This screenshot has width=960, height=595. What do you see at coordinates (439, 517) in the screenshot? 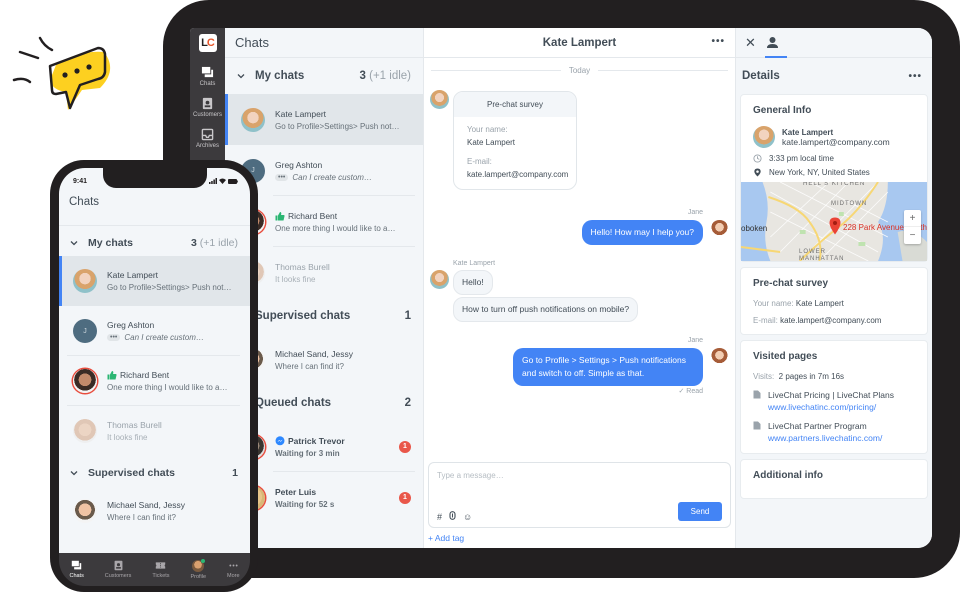
I see `canned-response-icon: #` at bounding box center [439, 517].